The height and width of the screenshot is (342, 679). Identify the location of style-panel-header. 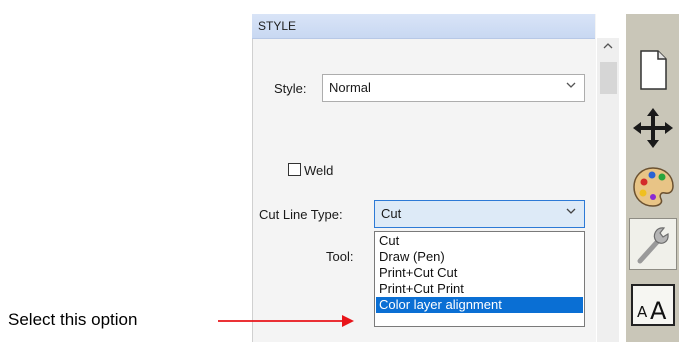
(423, 26).